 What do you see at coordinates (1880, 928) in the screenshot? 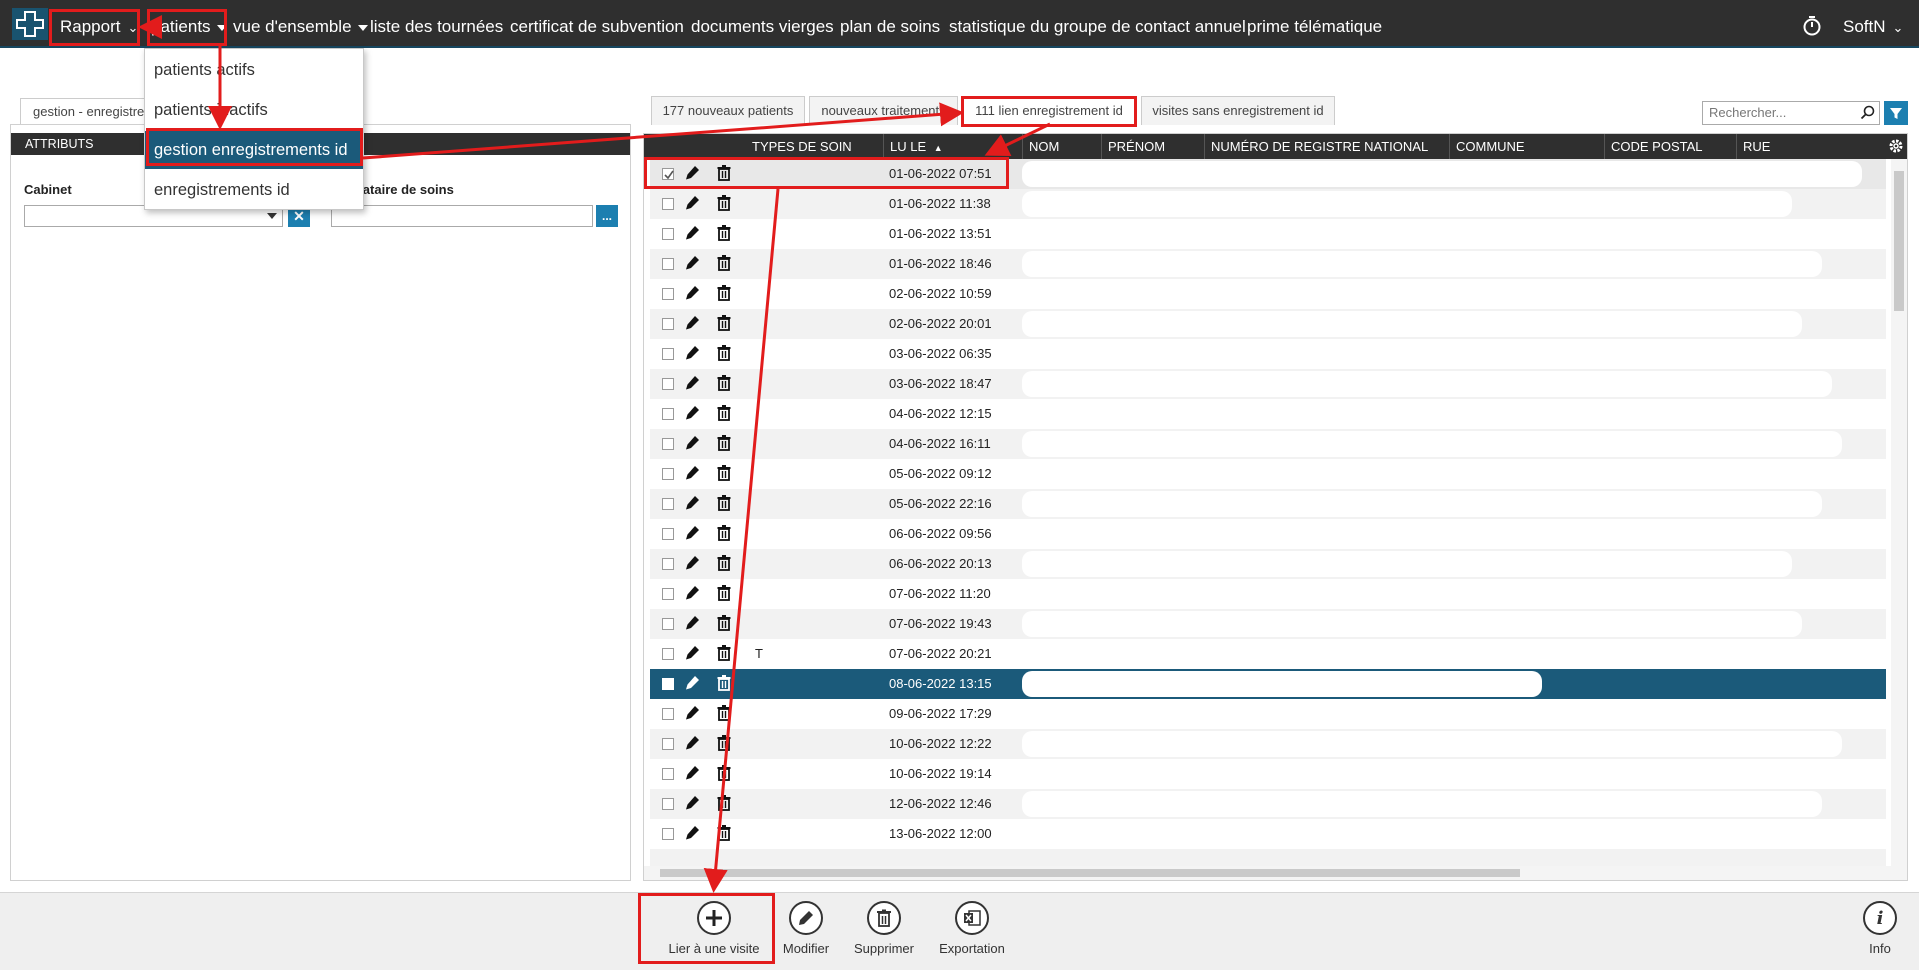
I see `info-button: i Info` at bounding box center [1880, 928].